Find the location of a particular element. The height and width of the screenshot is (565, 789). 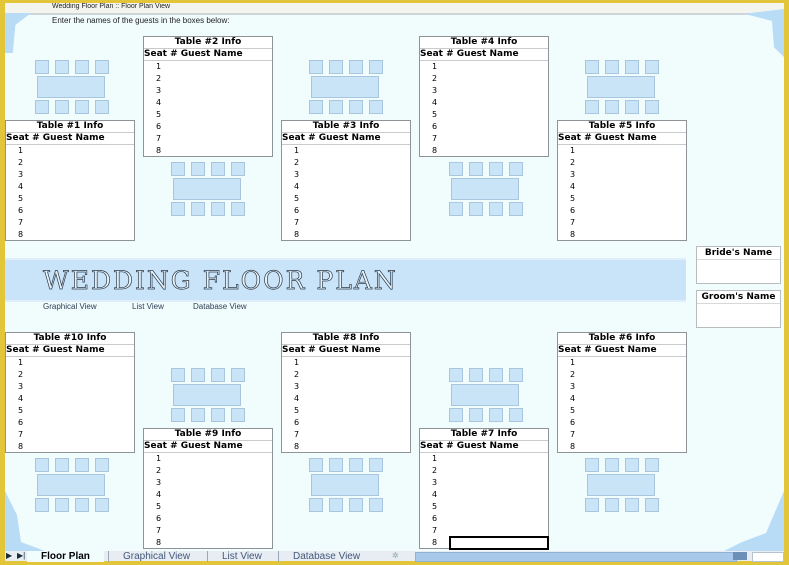

next-sheet-icon: ▶ is located at coordinates (9, 555).